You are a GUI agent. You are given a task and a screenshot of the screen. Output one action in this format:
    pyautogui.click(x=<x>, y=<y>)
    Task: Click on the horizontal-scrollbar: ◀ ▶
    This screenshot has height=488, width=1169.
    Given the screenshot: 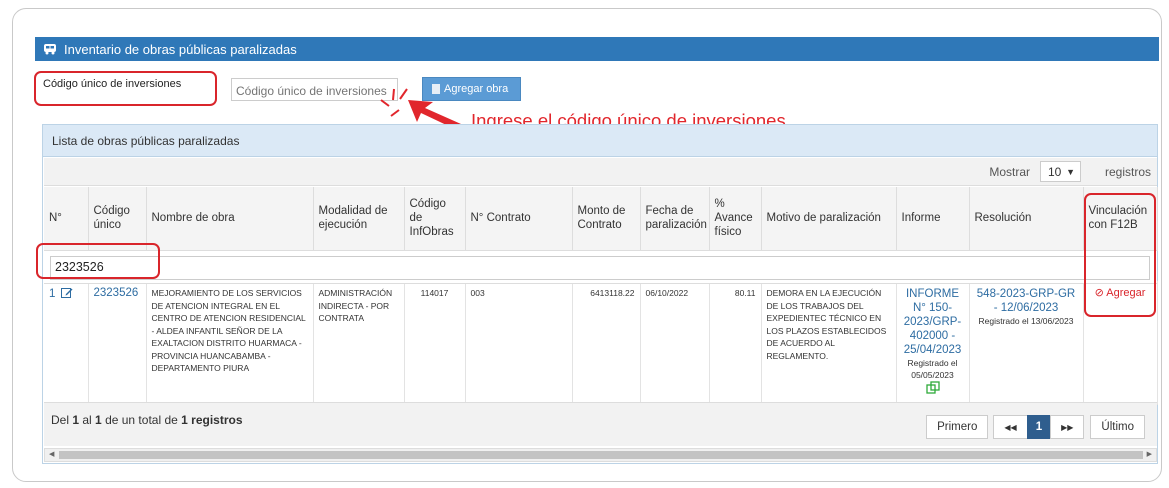 What is the action you would take?
    pyautogui.click(x=600, y=455)
    